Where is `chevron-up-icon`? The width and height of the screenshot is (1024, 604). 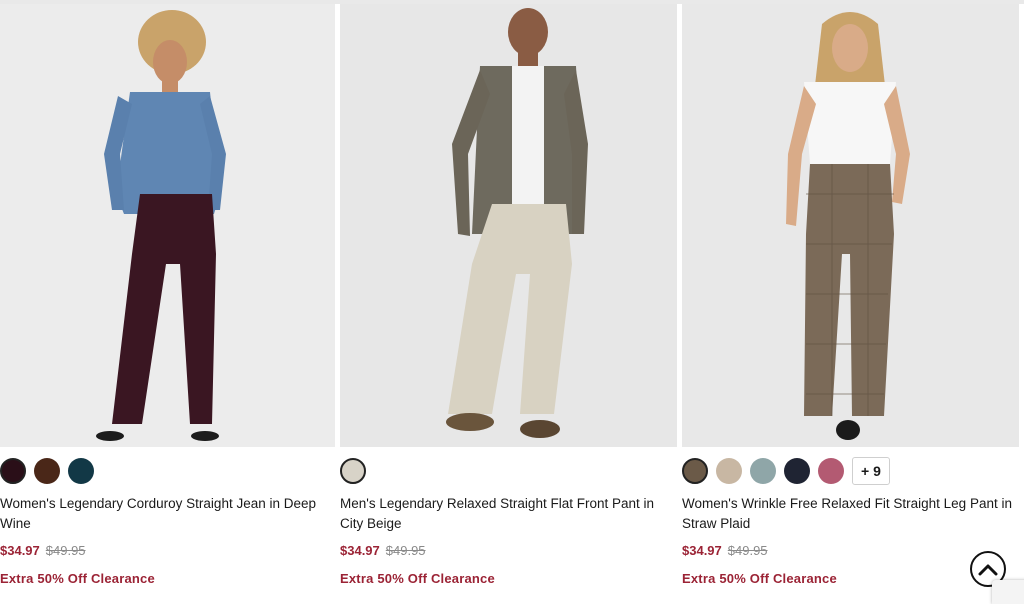 chevron-up-icon is located at coordinates (988, 570).